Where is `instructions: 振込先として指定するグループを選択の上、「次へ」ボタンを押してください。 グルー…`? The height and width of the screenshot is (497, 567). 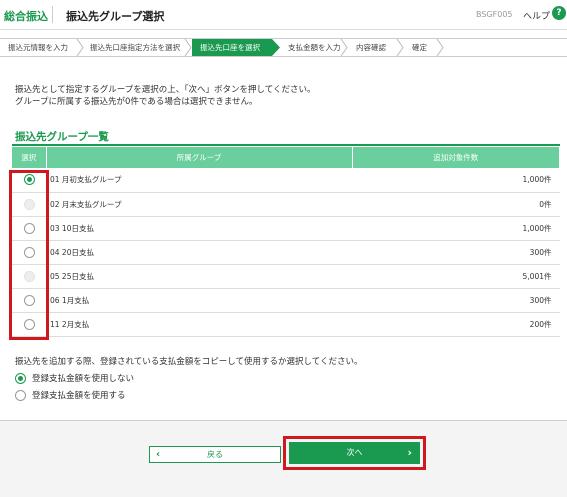 instructions: 振込先として指定するグループを選択の上、「次へ」ボタンを押してください。 グルー… is located at coordinates (165, 96).